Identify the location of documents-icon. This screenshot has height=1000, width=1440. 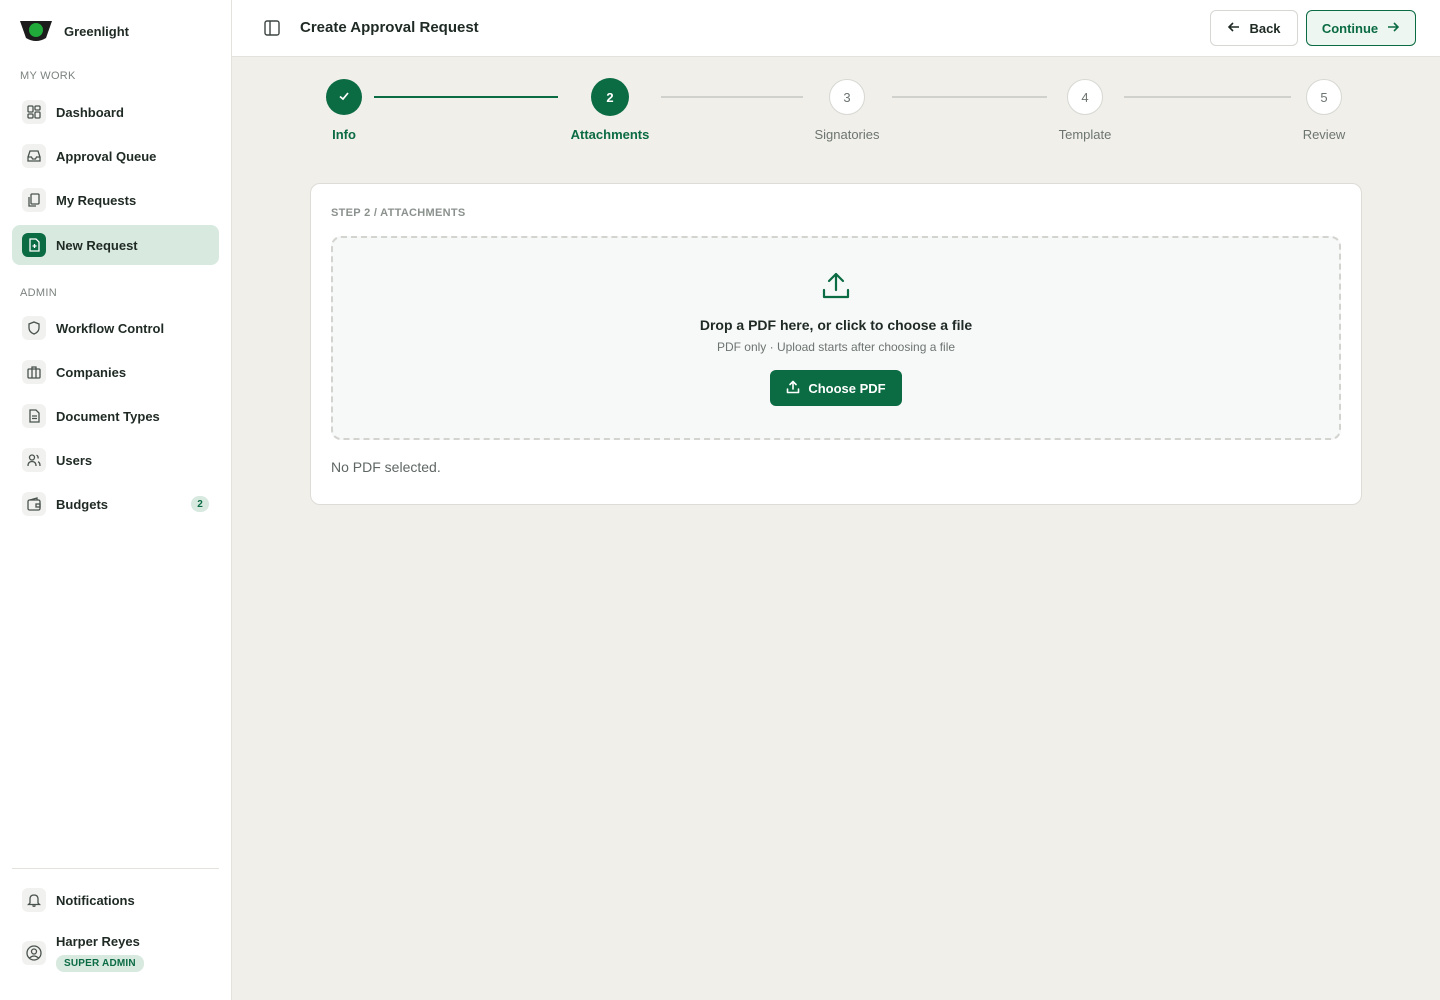
(34, 200).